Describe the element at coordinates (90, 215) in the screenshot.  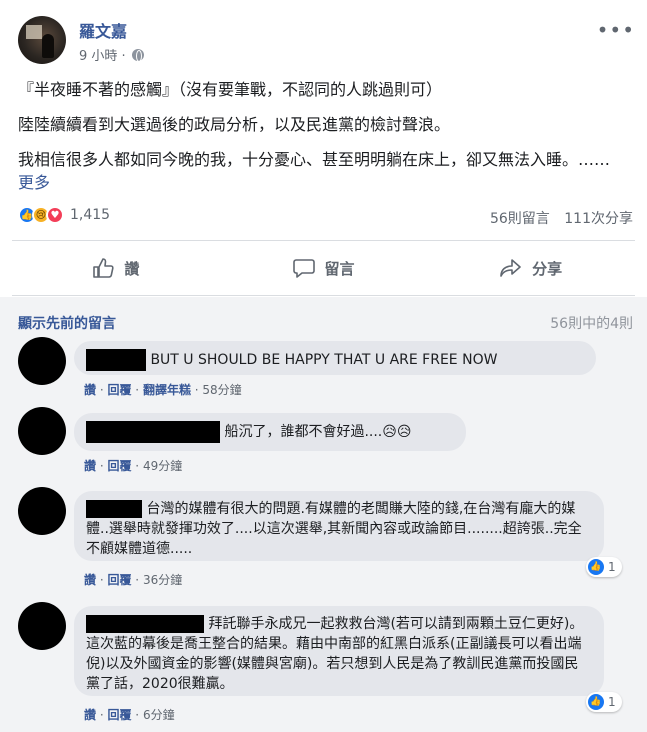
I see `reaction-count: 1,415` at that location.